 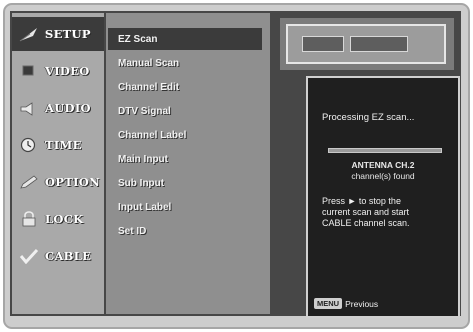 I want to click on menu-item-label: Input Label, so click(x=145, y=207).